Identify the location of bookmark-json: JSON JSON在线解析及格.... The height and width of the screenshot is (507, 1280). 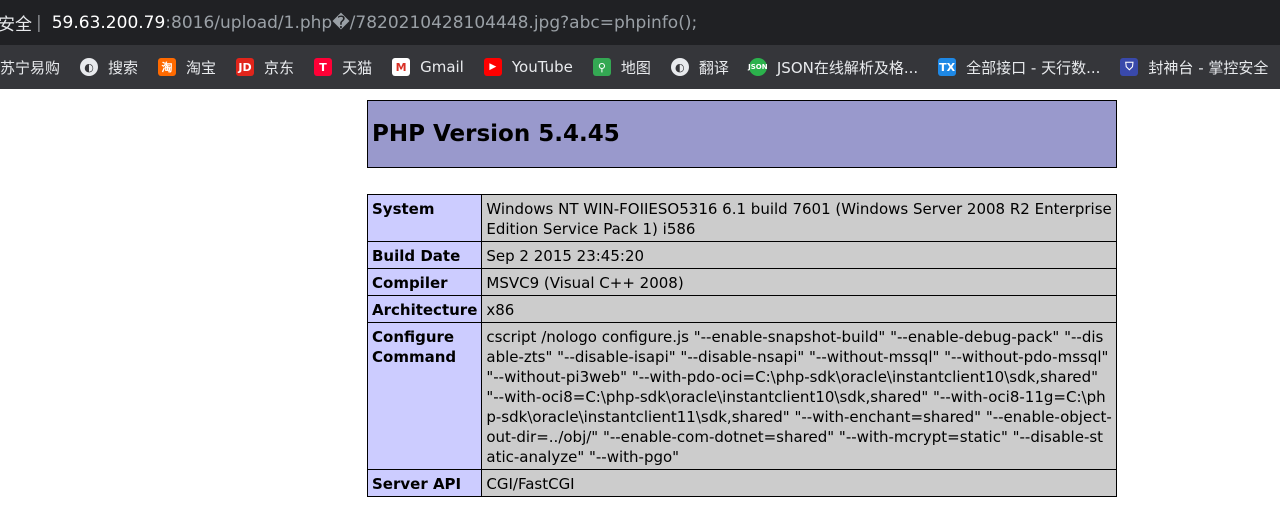
(833, 67).